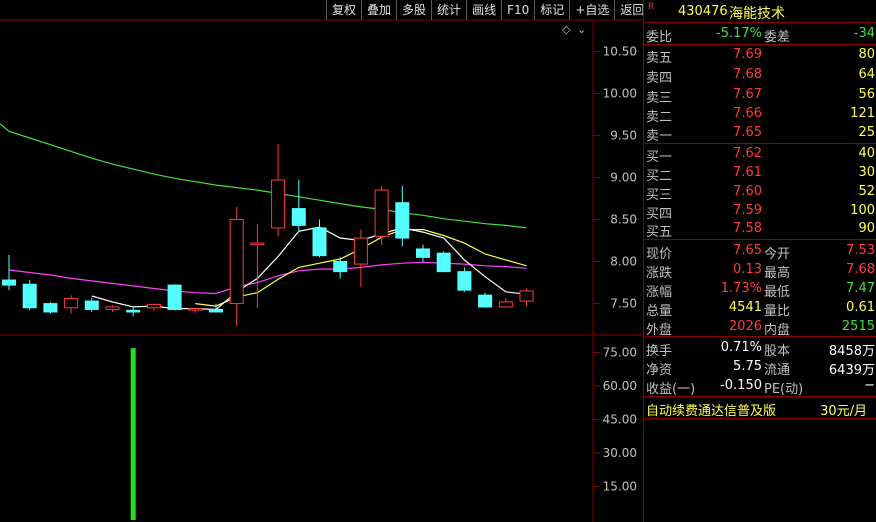  What do you see at coordinates (741, 347) in the screenshot?
I see `fund-value: 0.71%` at bounding box center [741, 347].